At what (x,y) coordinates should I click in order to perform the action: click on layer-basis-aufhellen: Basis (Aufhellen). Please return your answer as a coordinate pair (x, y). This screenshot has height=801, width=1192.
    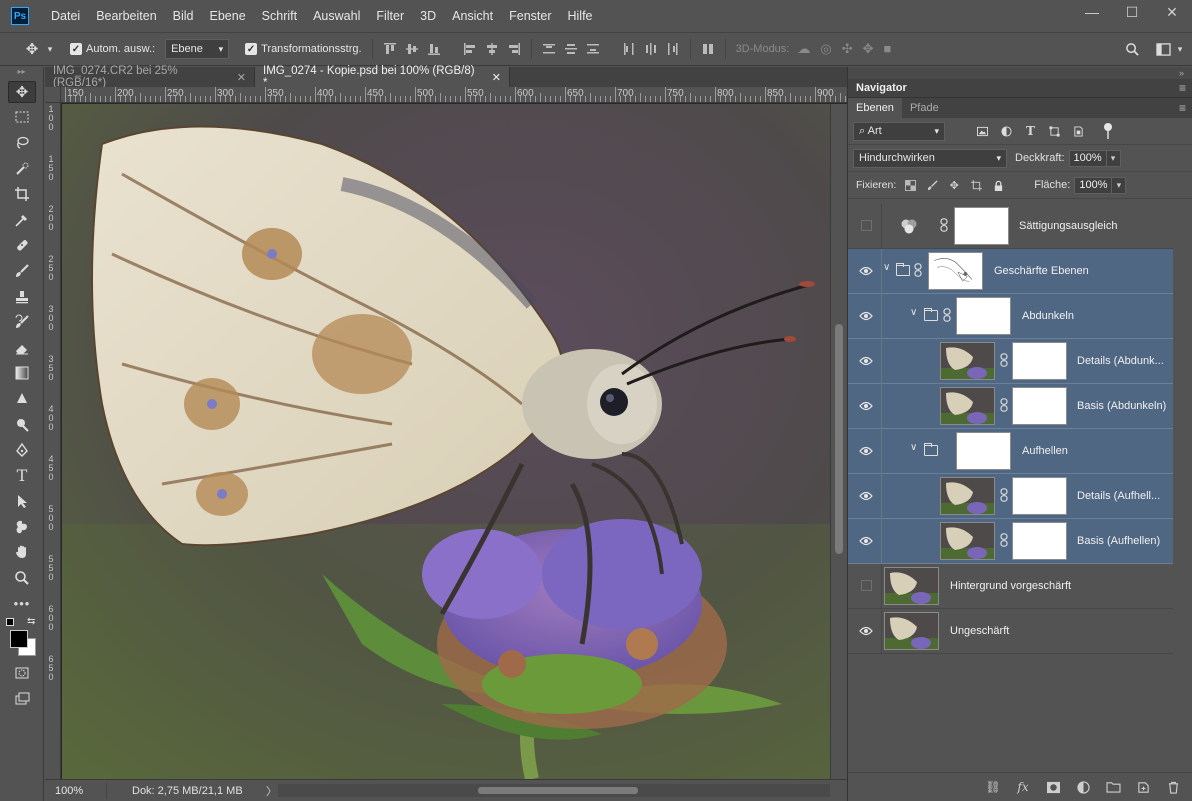
    Looking at the image, I should click on (1010, 541).